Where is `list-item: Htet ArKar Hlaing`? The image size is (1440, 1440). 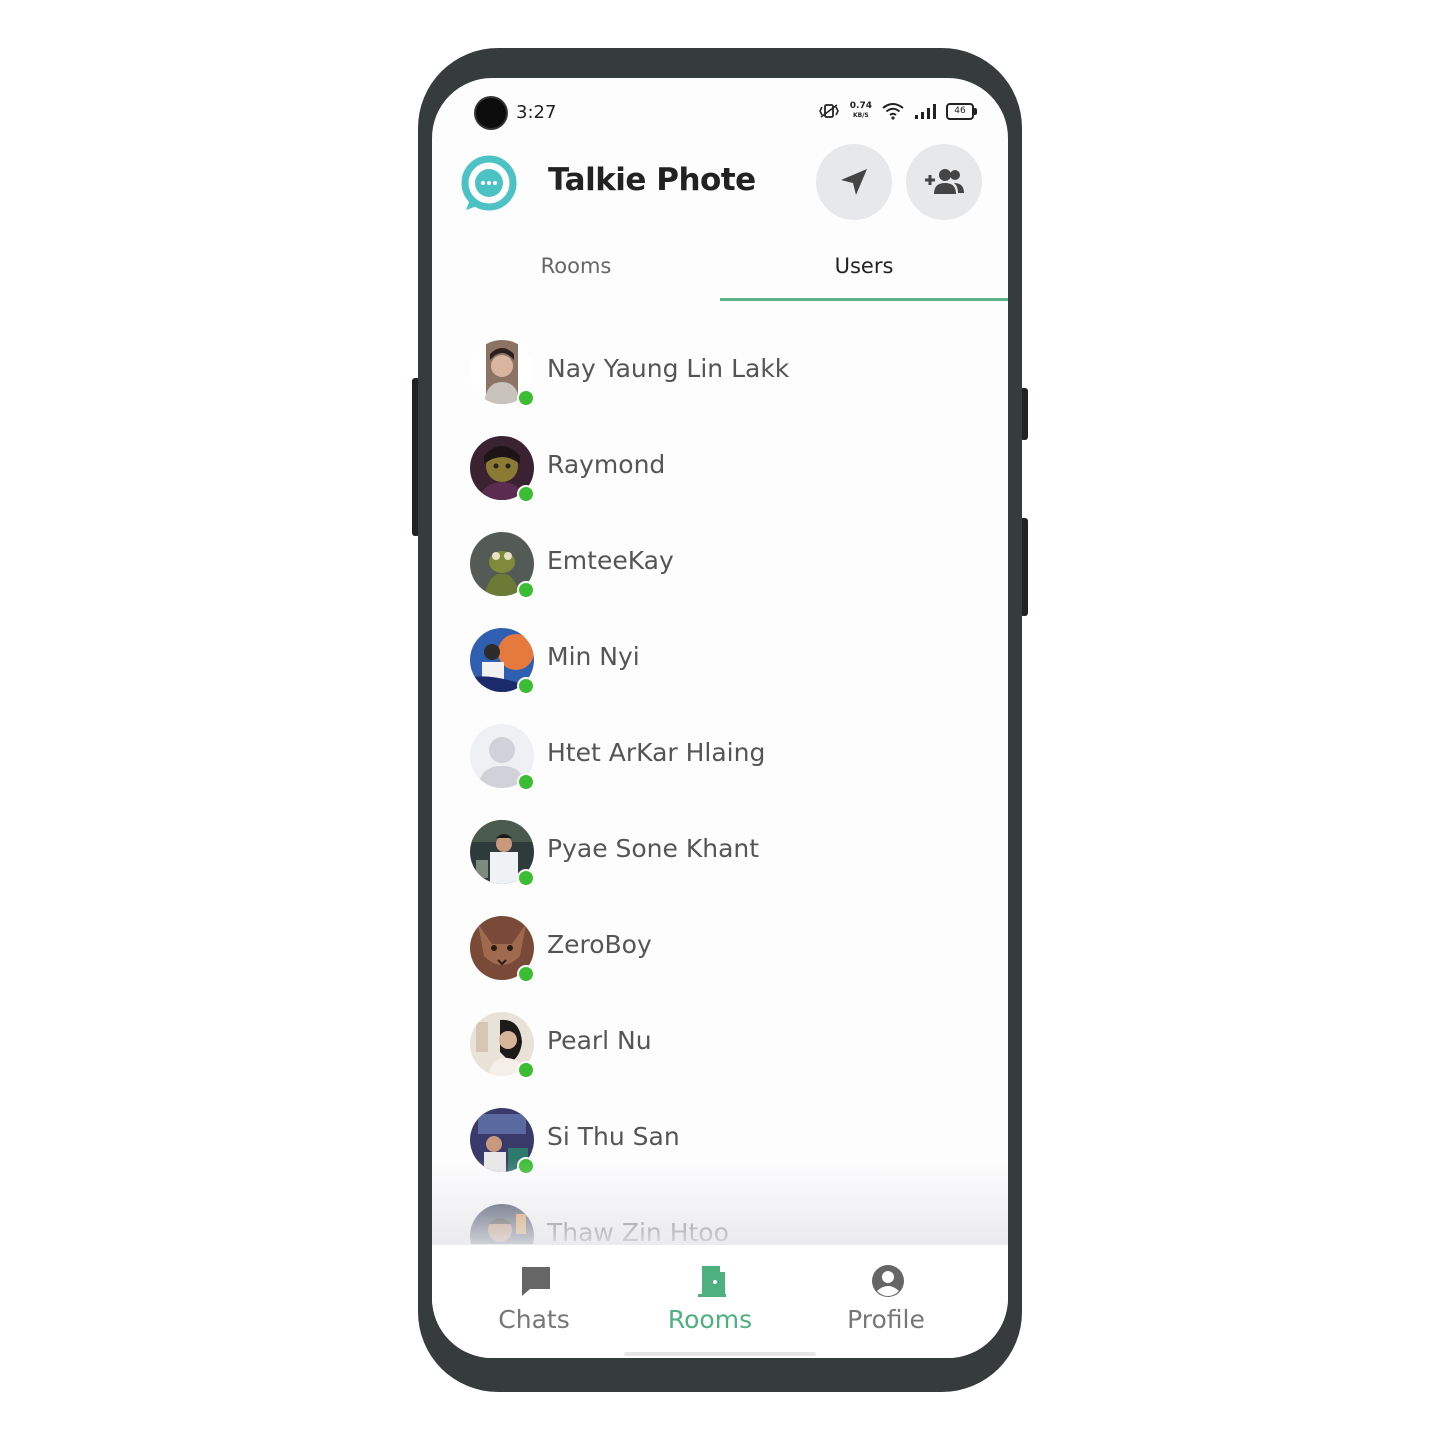
list-item: Htet ArKar Hlaing is located at coordinates (720, 756).